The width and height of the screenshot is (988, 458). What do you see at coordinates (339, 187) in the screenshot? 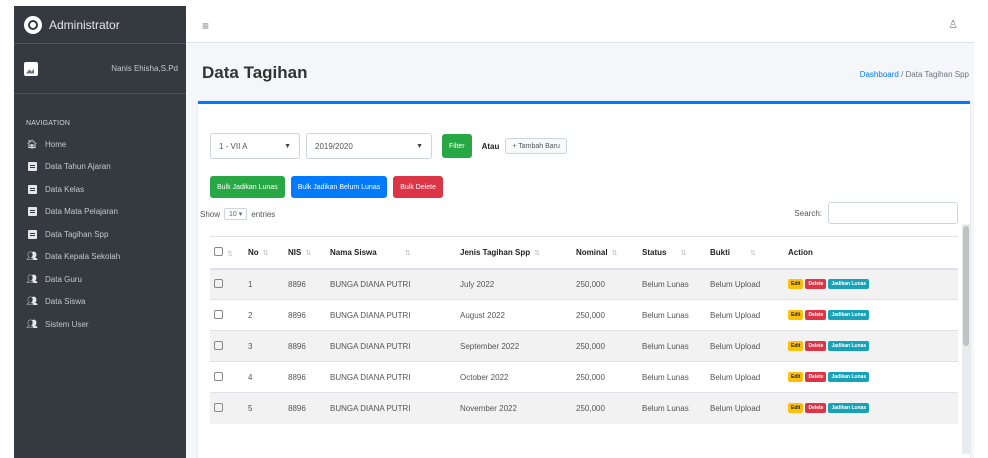
I see `bulk-belum-lunas-button: Bulk Jadikan Belum Lunas` at bounding box center [339, 187].